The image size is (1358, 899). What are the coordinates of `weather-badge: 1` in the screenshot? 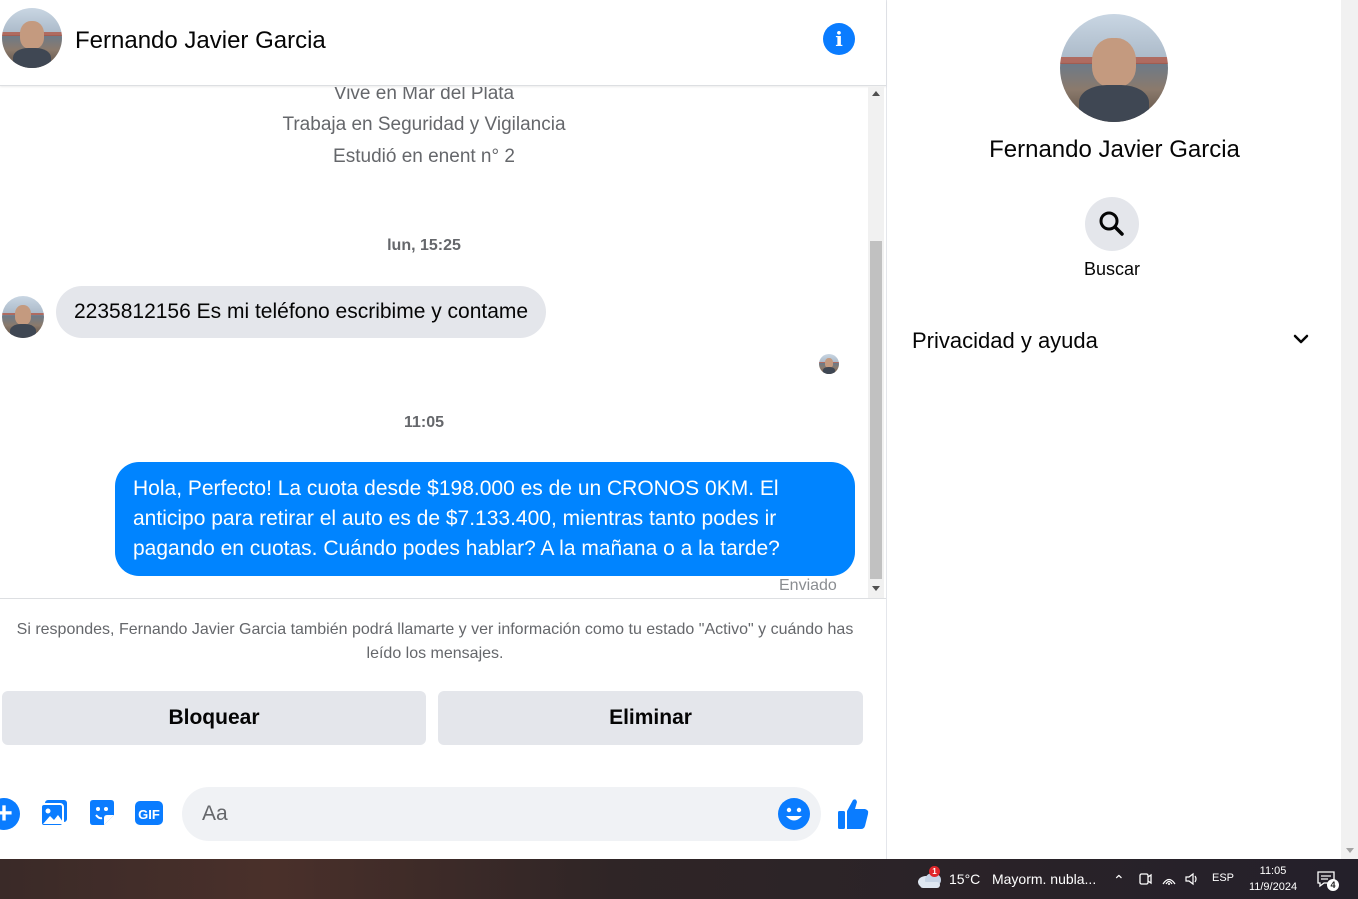 It's located at (934, 871).